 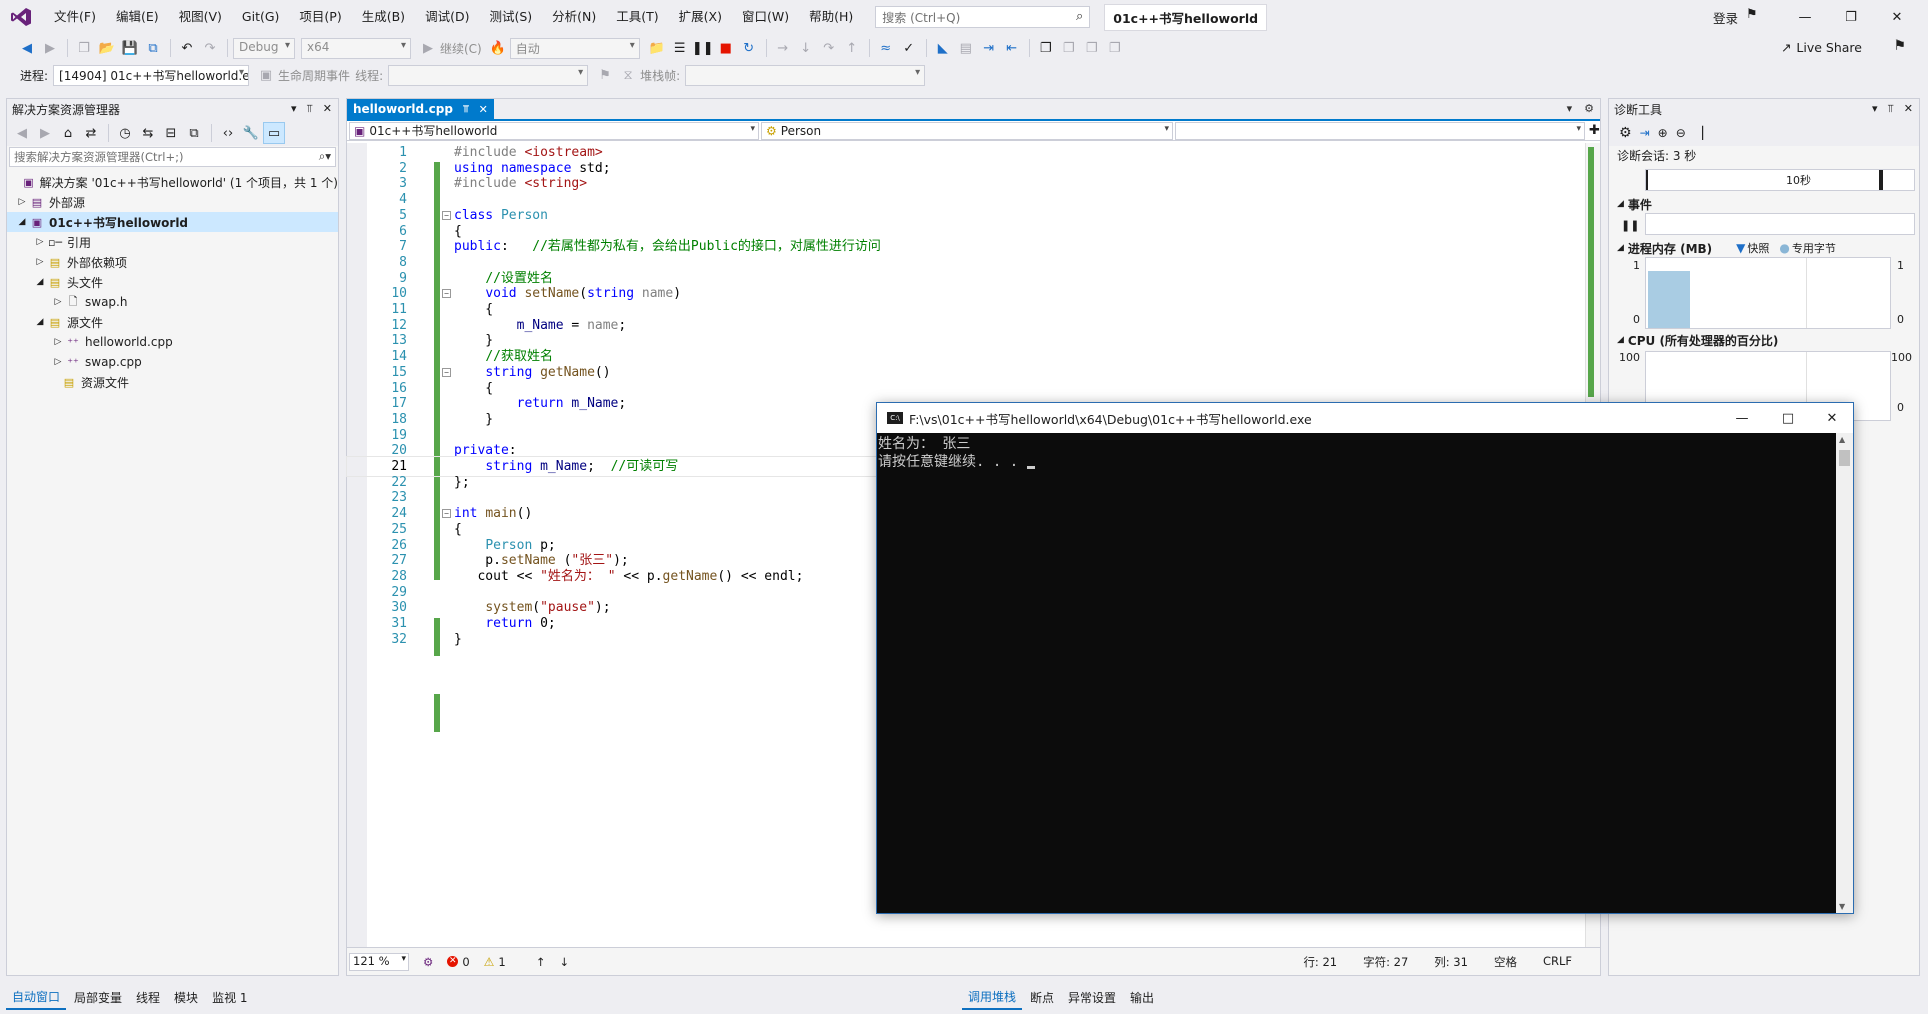 What do you see at coordinates (541, 962) in the screenshot?
I see `prev-issue-icon: ↑` at bounding box center [541, 962].